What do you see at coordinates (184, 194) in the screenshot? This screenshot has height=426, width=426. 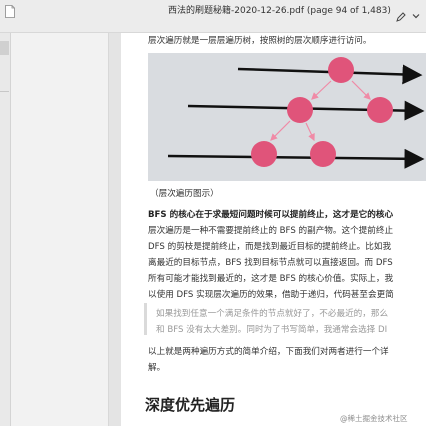 I see `figure-caption: （层次遍历图示）` at bounding box center [184, 194].